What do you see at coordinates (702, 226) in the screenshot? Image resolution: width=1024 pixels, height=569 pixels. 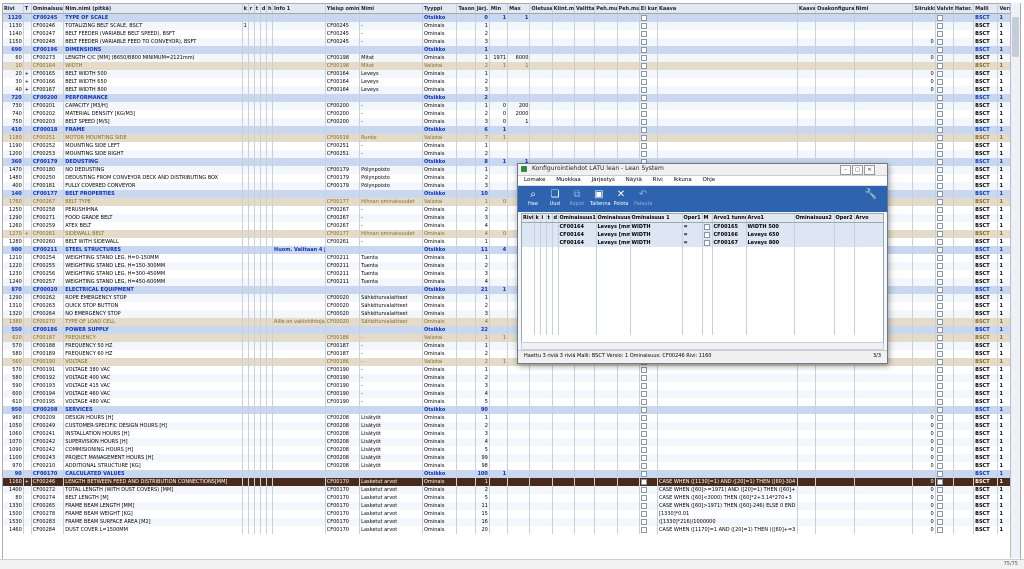 I see `conditions-row: CF00164Leveys [mm]WIDTH=CF00165WIDTH 500` at bounding box center [702, 226].